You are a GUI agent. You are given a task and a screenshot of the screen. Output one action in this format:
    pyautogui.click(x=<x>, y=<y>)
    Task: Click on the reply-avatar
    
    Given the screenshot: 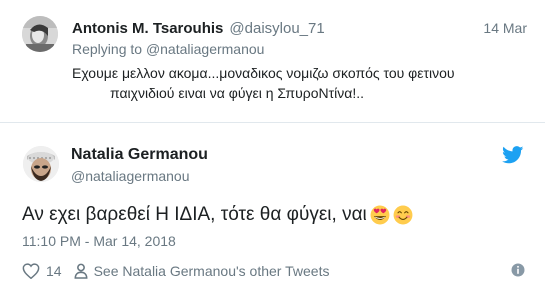 What is the action you would take?
    pyautogui.click(x=40, y=34)
    